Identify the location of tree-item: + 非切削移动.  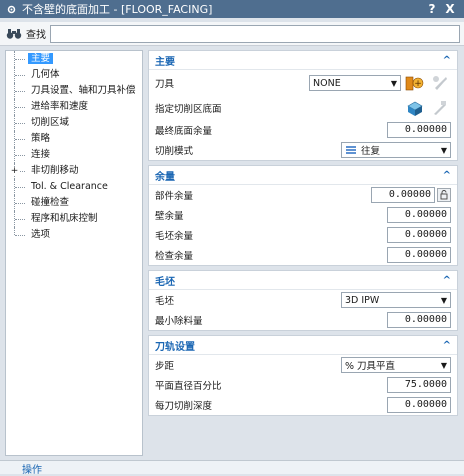
(74, 171).